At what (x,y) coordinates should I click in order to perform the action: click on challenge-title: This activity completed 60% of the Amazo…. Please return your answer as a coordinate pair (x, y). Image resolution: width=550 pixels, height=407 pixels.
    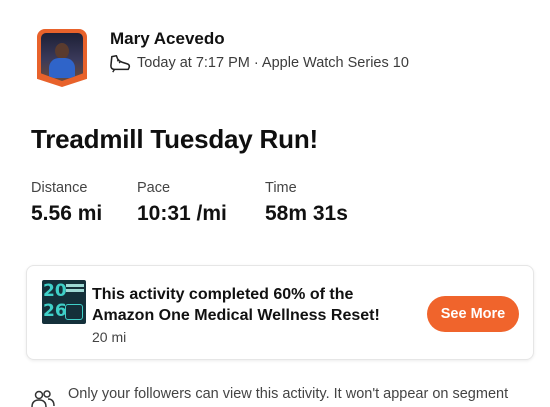
    Looking at the image, I should click on (236, 305).